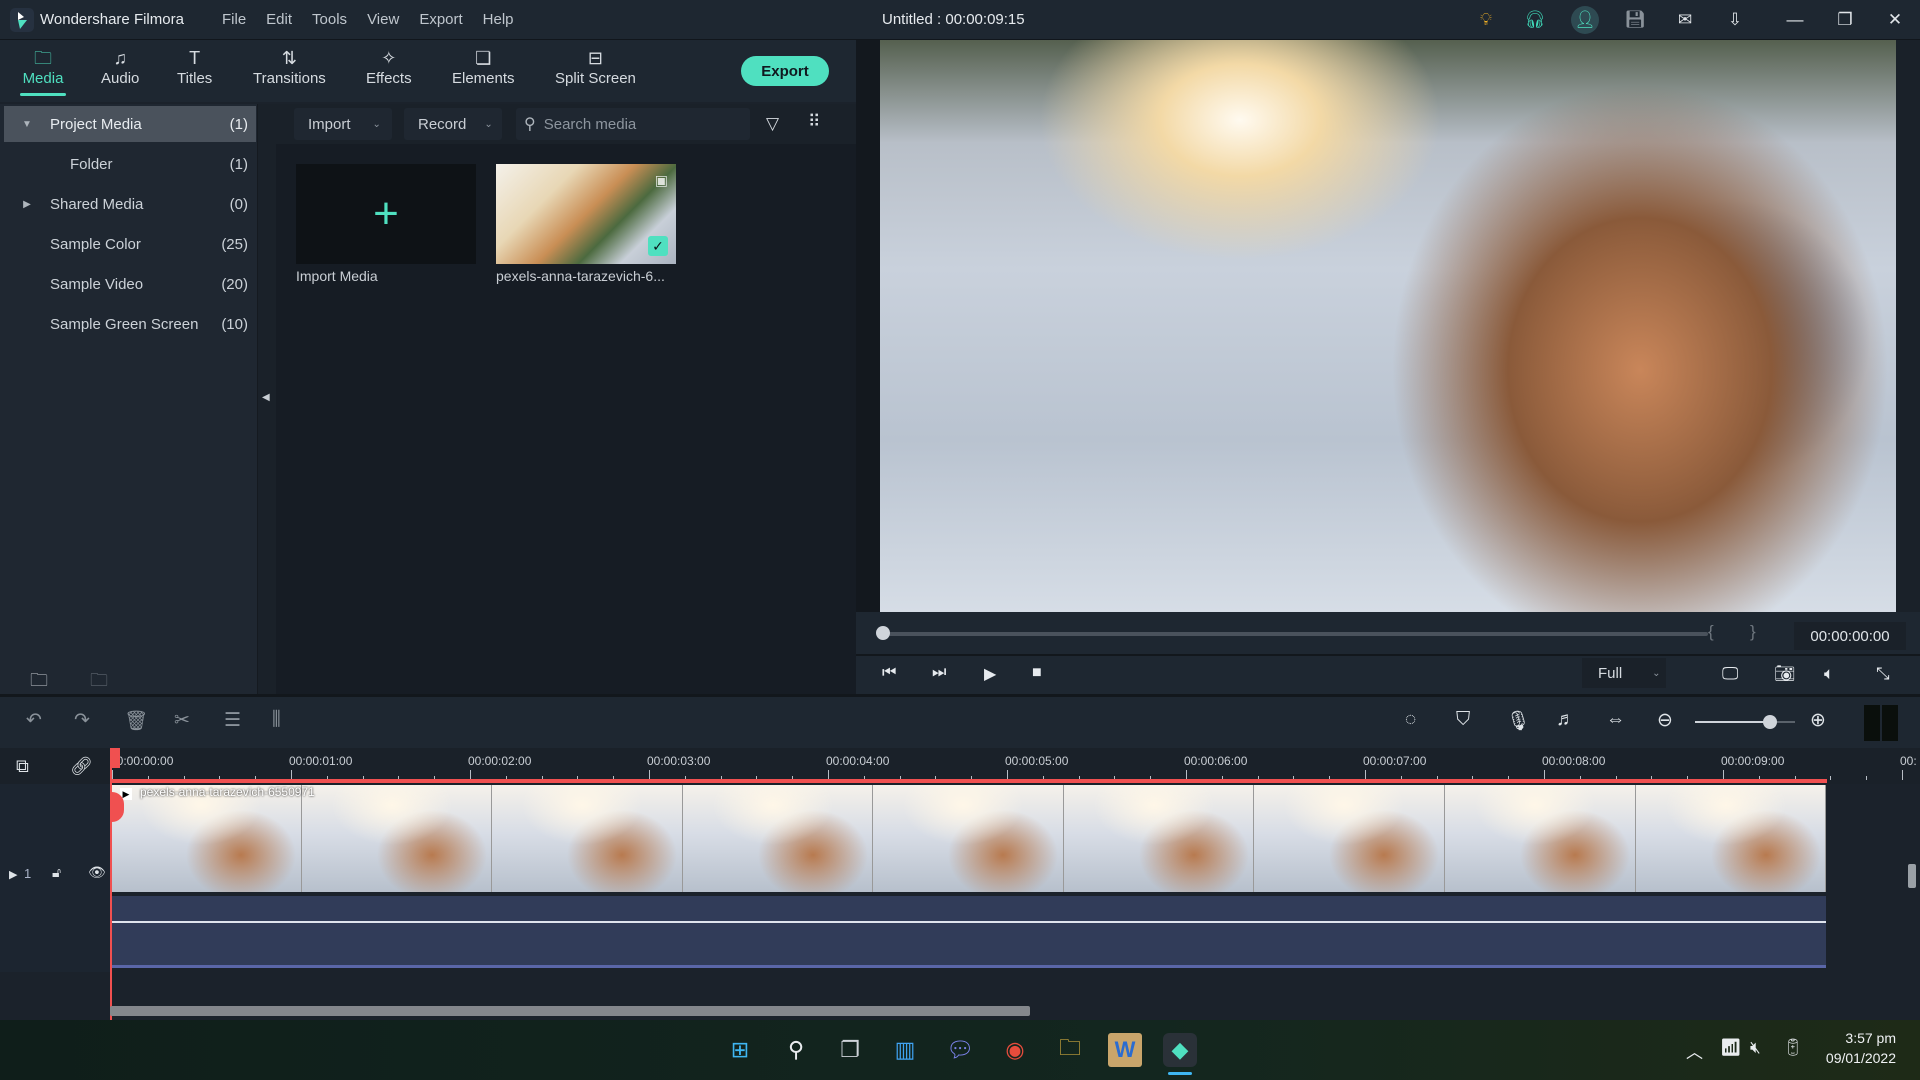 This screenshot has width=1920, height=1080. Describe the element at coordinates (1486, 20) in the screenshot. I see `lightbulb-icon: 💡︎` at that location.